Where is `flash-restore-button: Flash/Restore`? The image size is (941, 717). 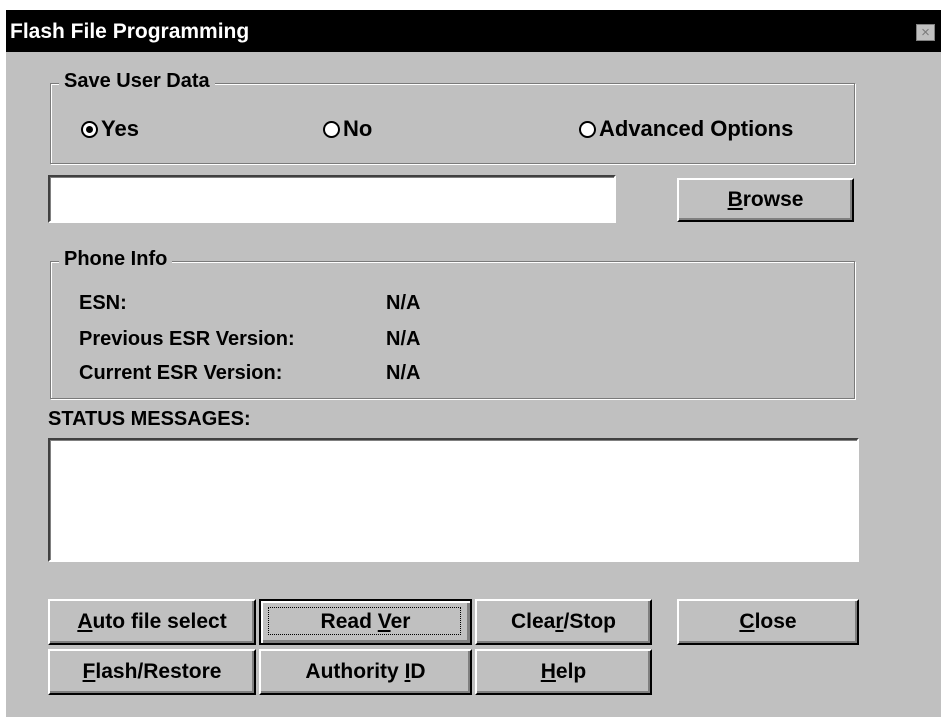 flash-restore-button: Flash/Restore is located at coordinates (152, 672).